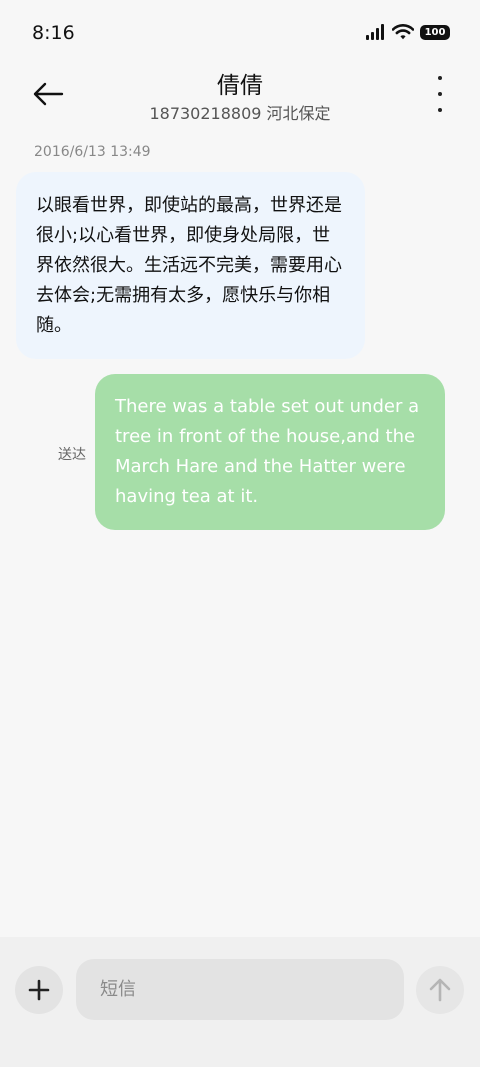 Image resolution: width=480 pixels, height=1067 pixels. What do you see at coordinates (403, 32) in the screenshot?
I see `wifi-icon` at bounding box center [403, 32].